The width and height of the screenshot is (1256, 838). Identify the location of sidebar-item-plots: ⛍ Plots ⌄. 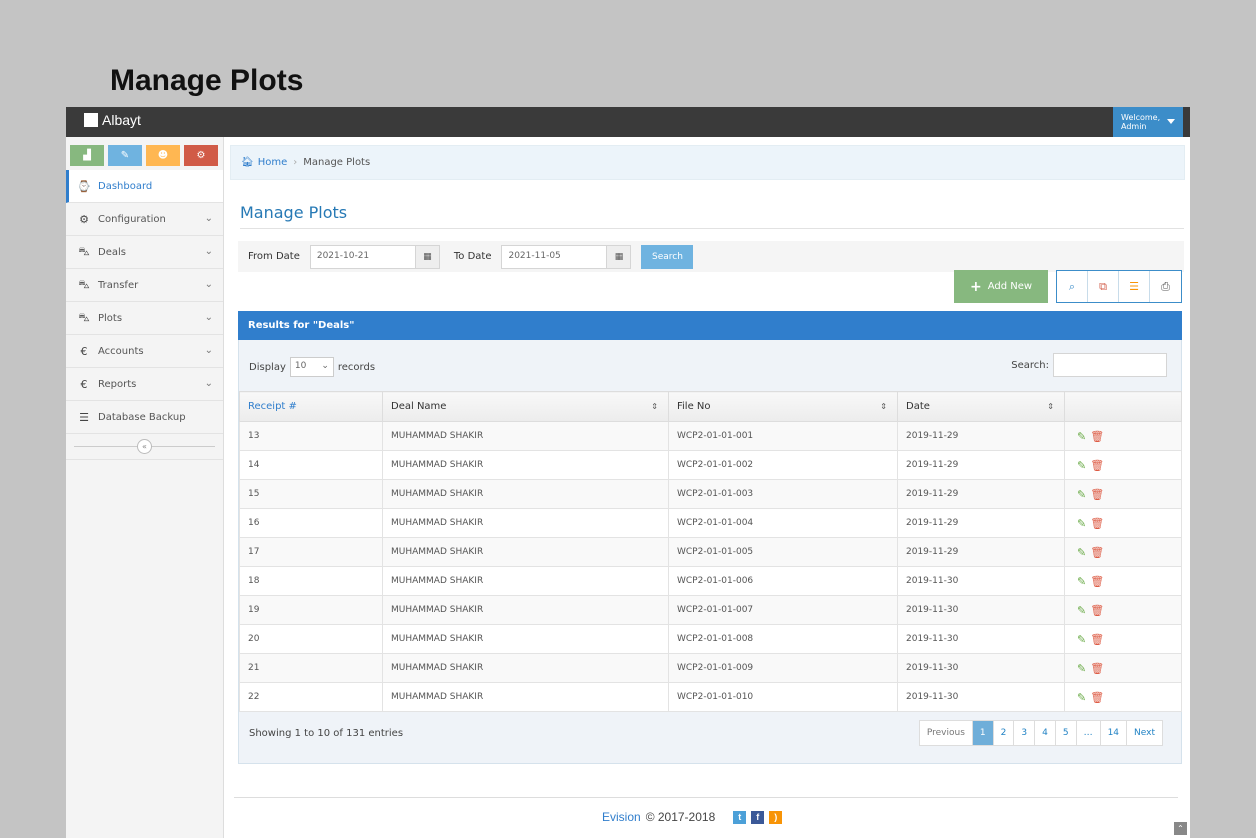
(144, 318).